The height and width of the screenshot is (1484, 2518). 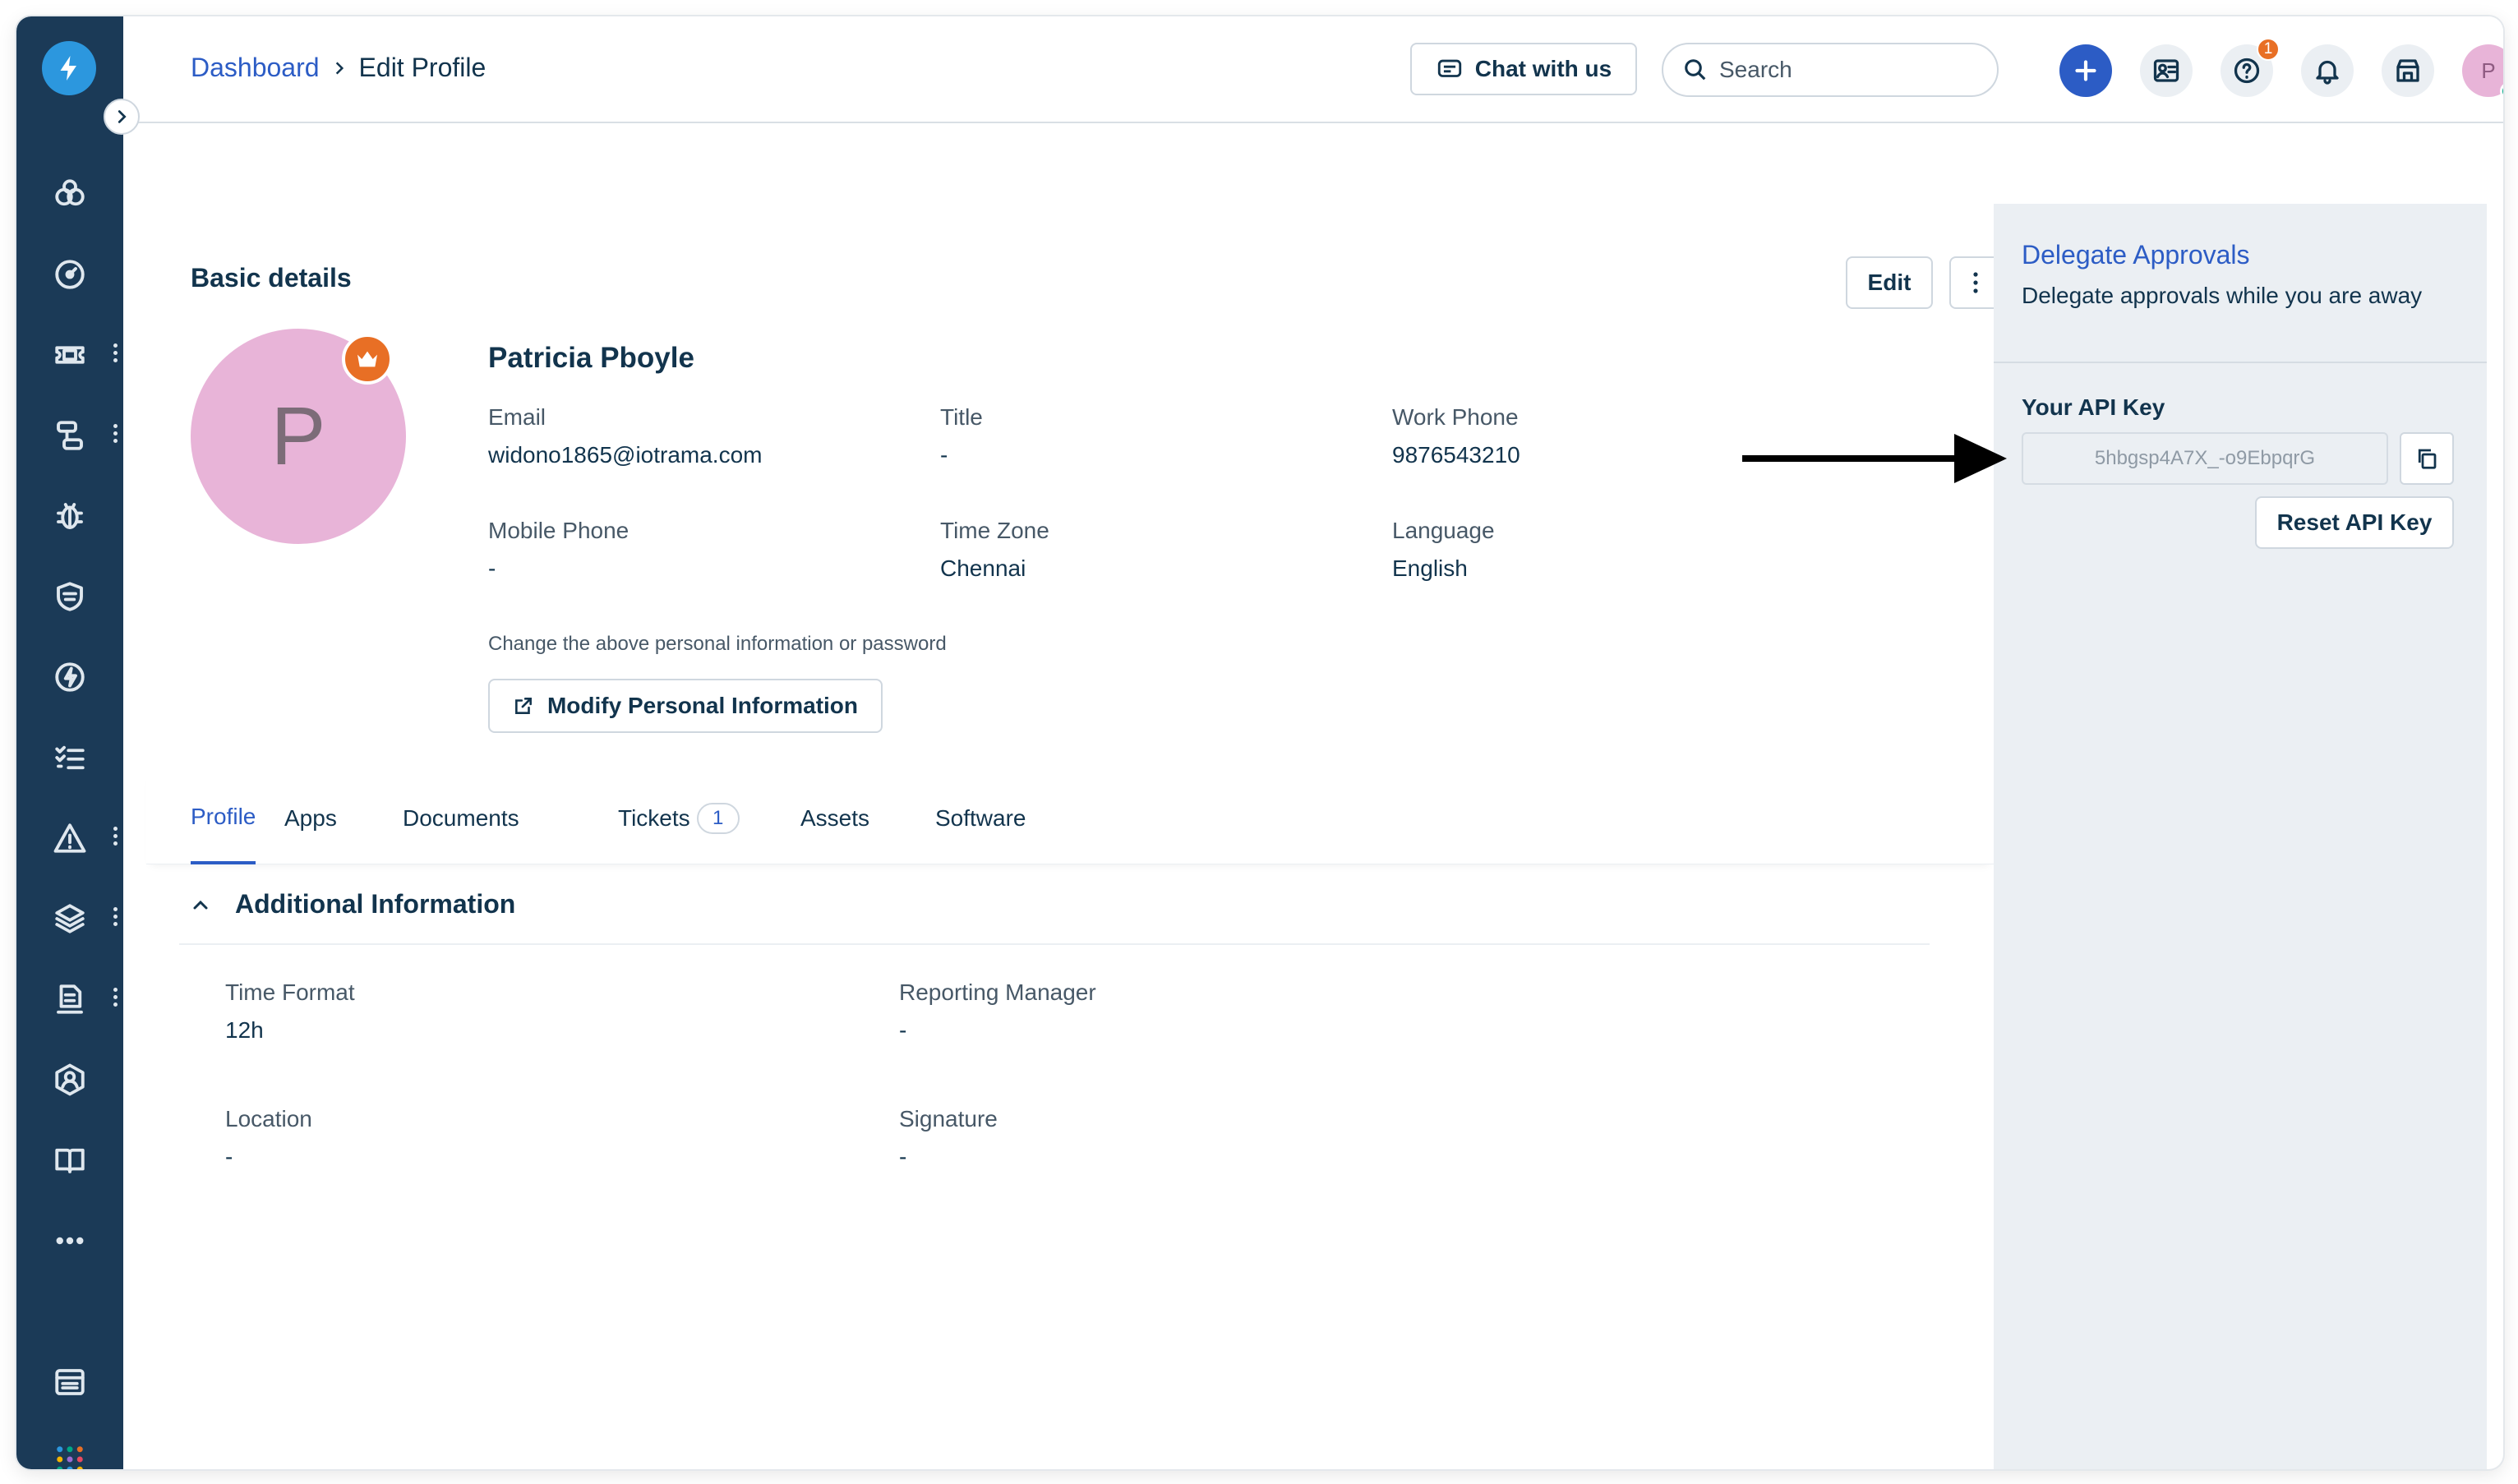 I want to click on time-format-label: Time Format, so click(x=290, y=992).